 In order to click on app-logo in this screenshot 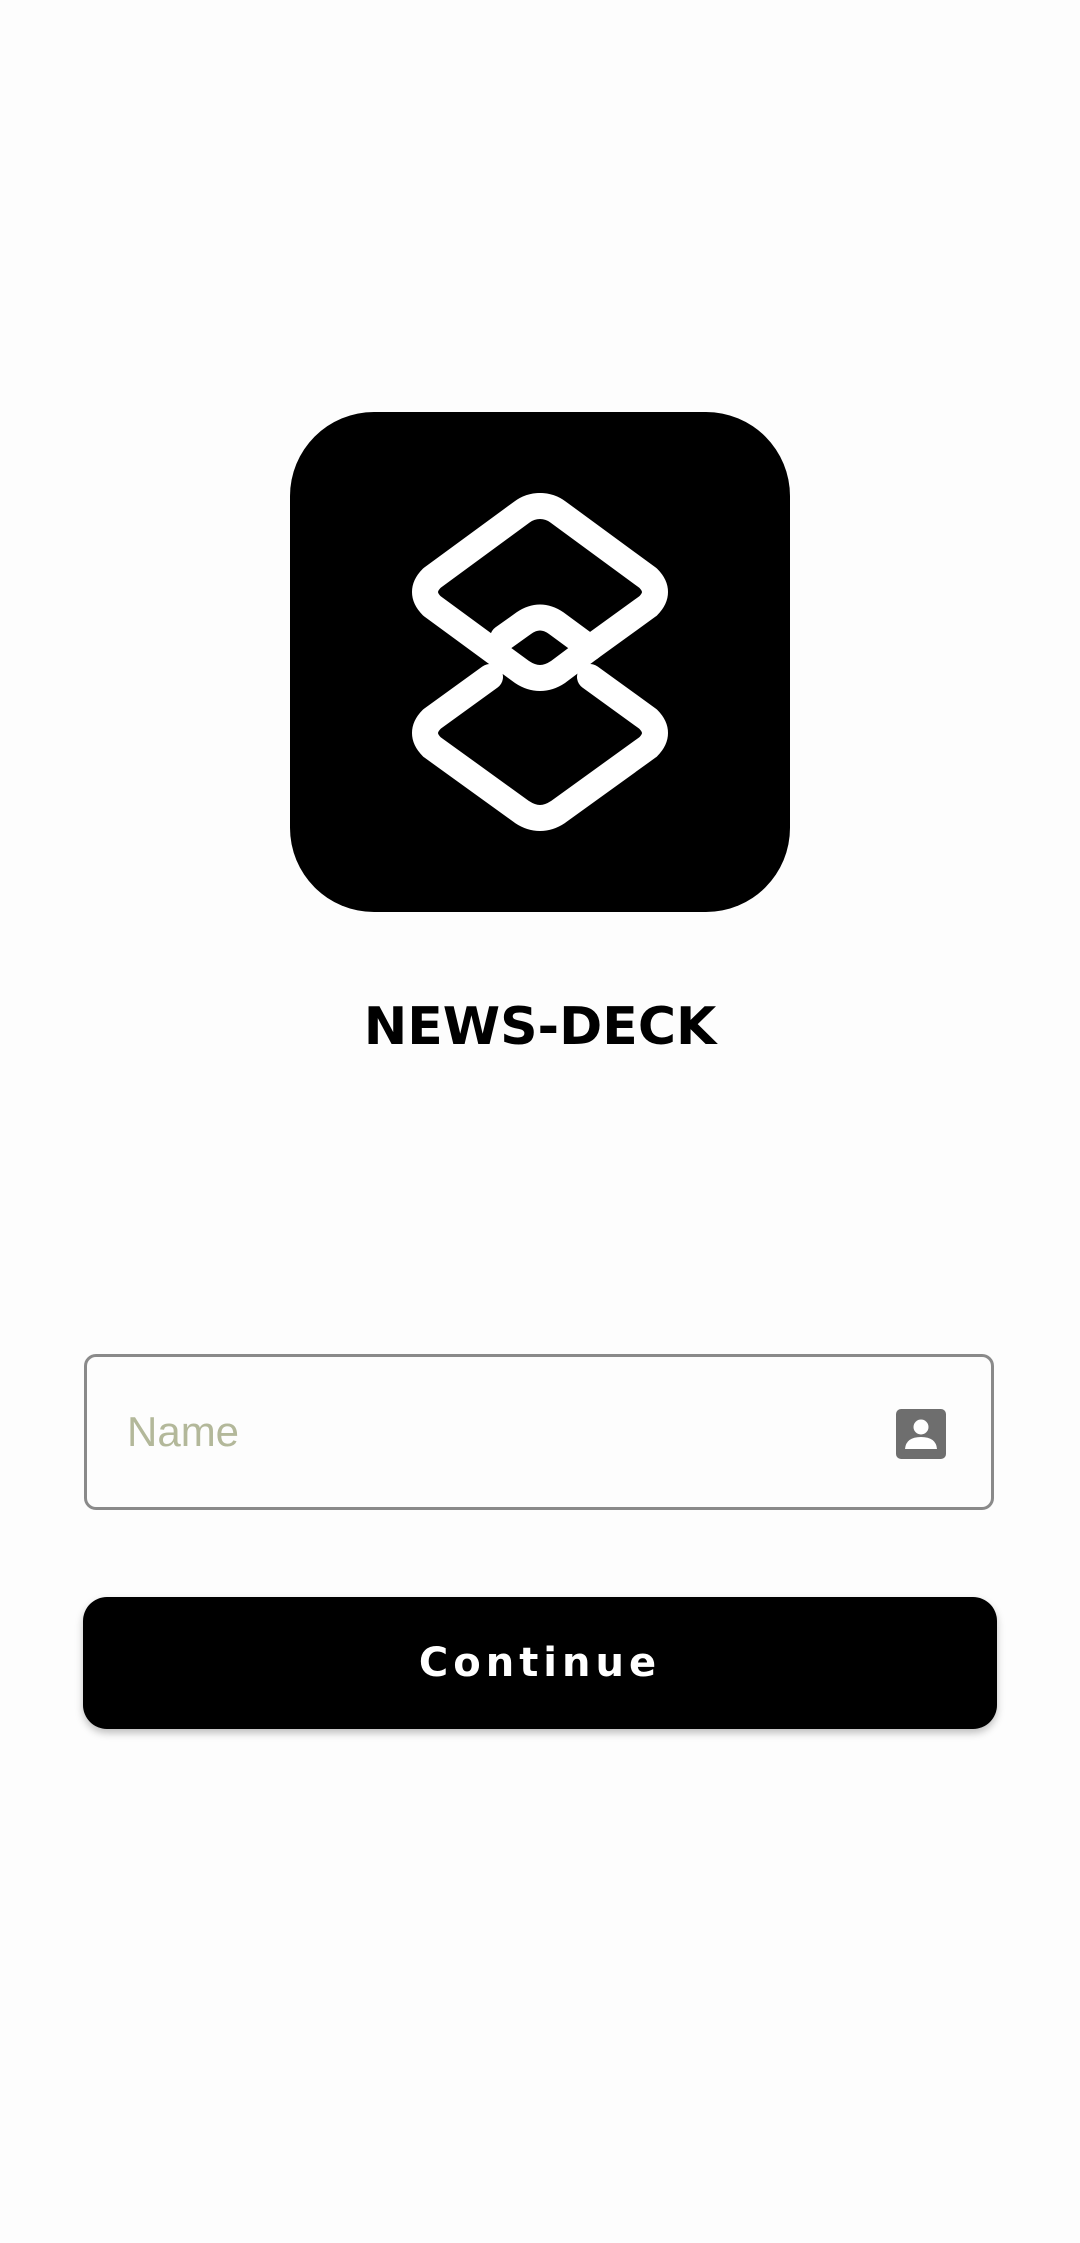, I will do `click(540, 662)`.